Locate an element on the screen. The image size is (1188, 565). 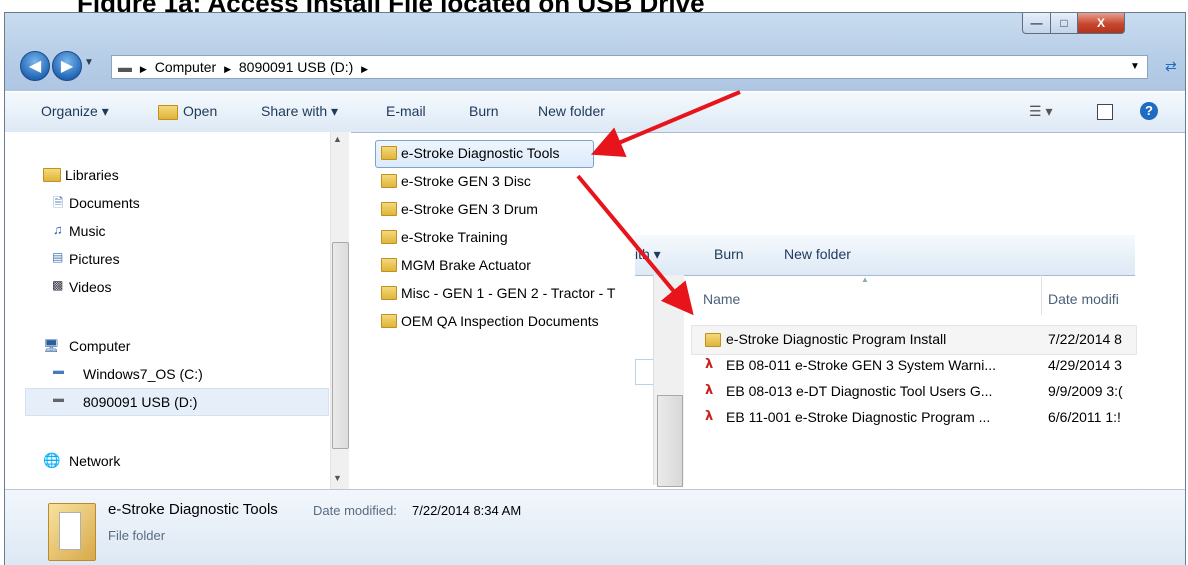
arrow-to-install is located at coordinates (635, 245).